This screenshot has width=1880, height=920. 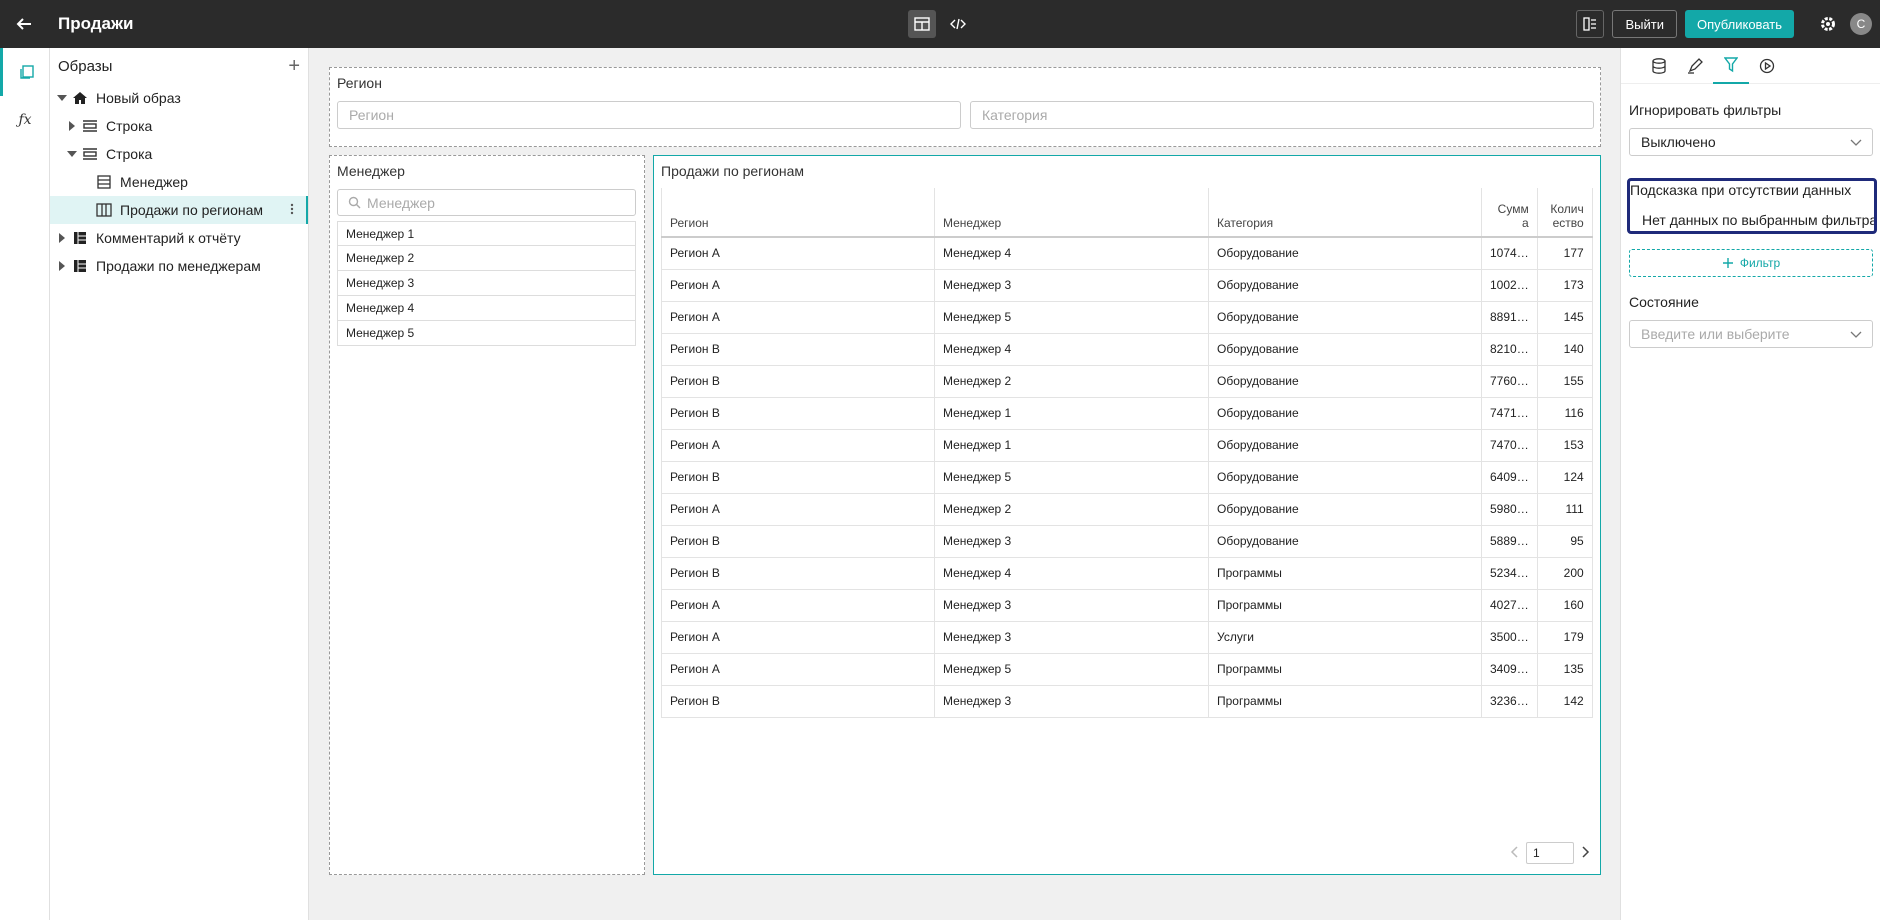 I want to click on state-select: Введите или выберите, so click(x=1751, y=334).